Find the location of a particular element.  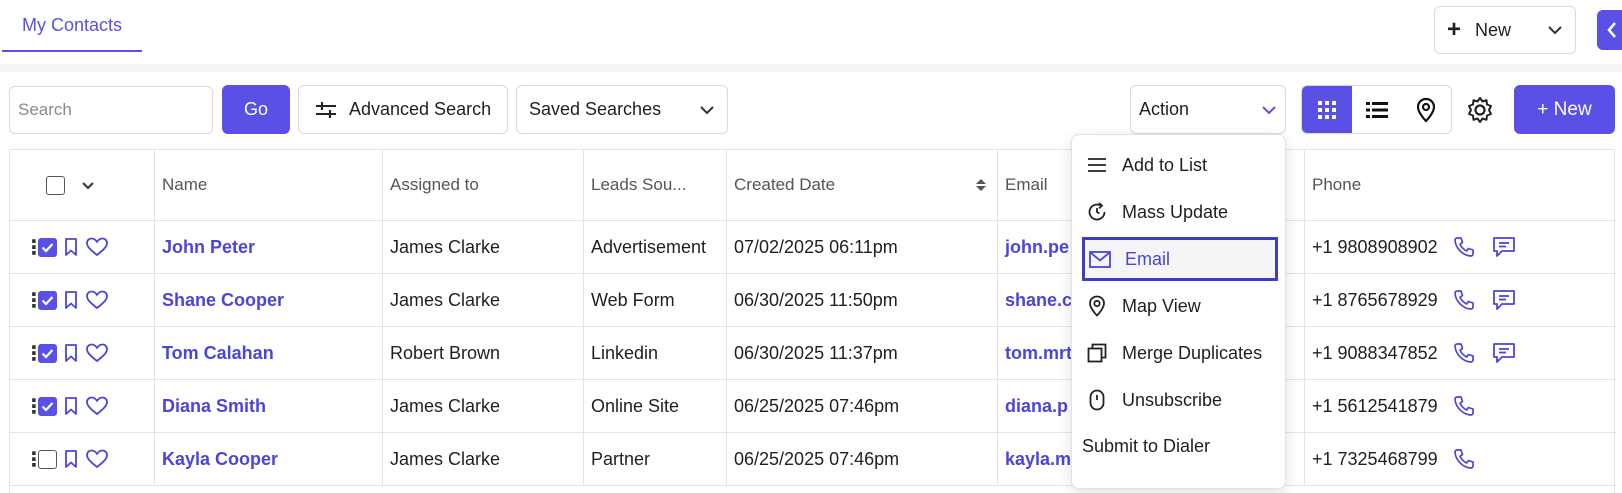

assigned-cell: James Clarke is located at coordinates (483, 406).